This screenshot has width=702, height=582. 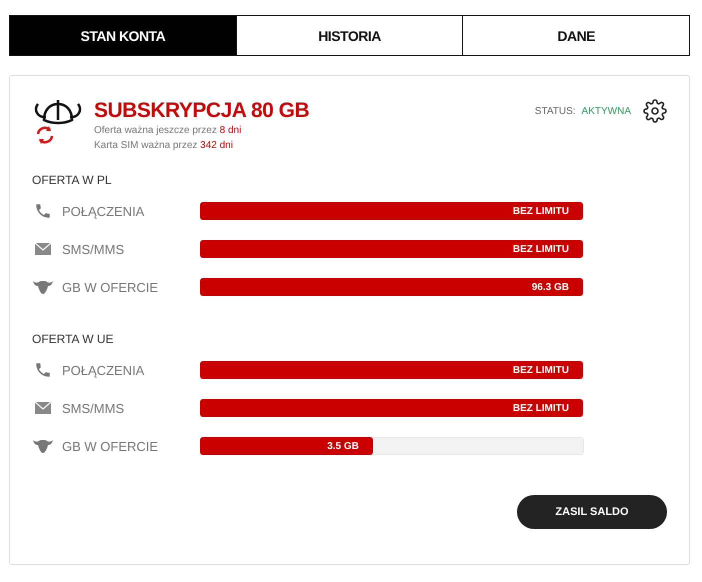 I want to click on sim-validity: Karta SIM ważna przez 342 dni, so click(x=164, y=146).